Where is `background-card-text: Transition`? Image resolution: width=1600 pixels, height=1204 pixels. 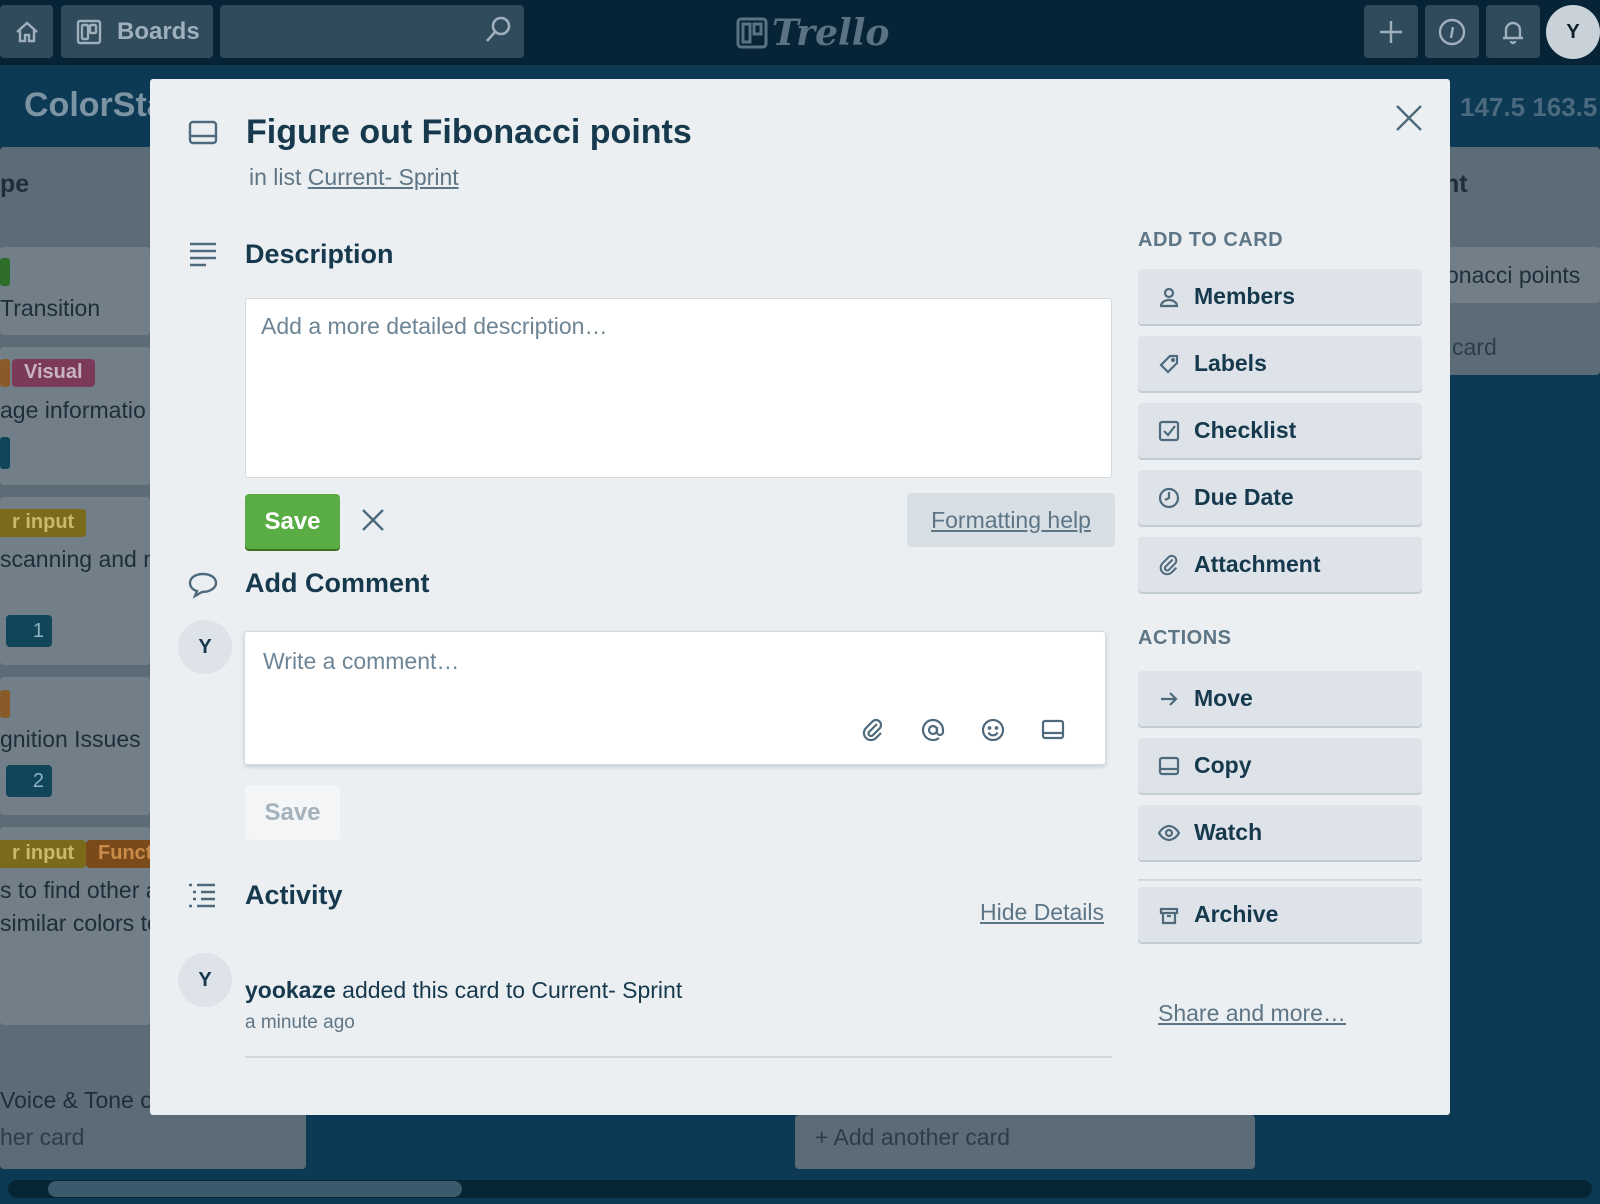 background-card-text: Transition is located at coordinates (50, 308).